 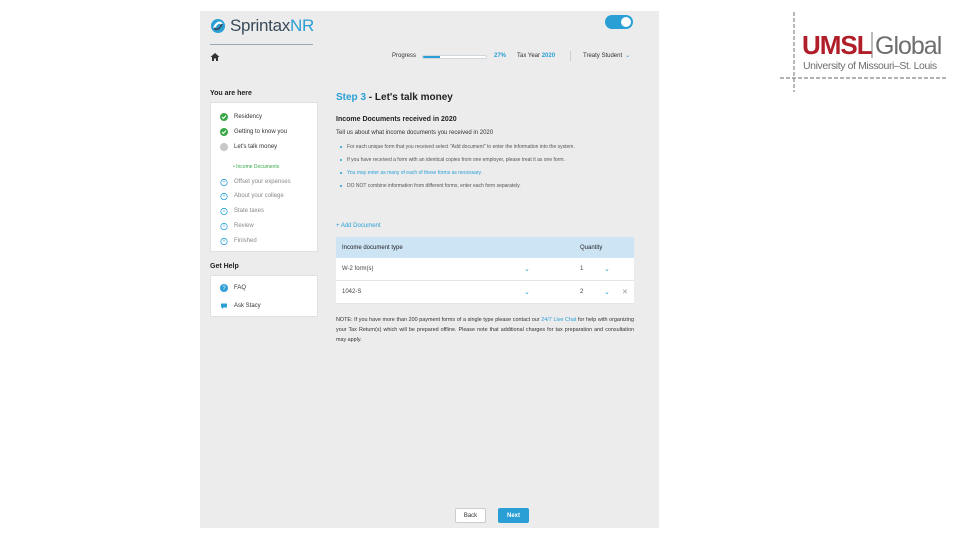 I want to click on help-item-ask-stacy: Ask Stacy, so click(x=240, y=306).